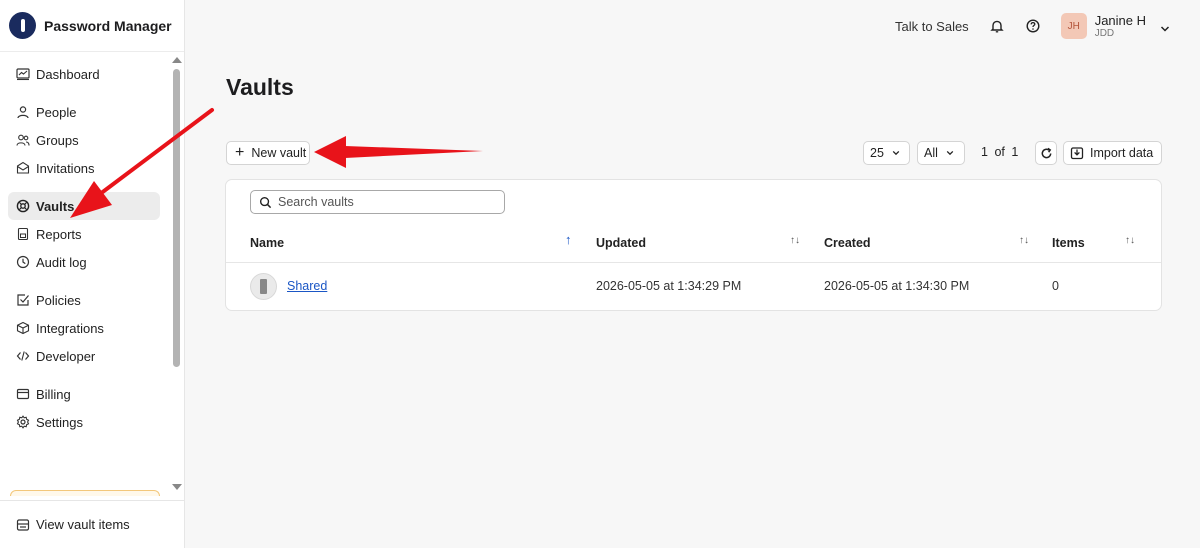  I want to click on new-vault-button: + New vault, so click(268, 153).